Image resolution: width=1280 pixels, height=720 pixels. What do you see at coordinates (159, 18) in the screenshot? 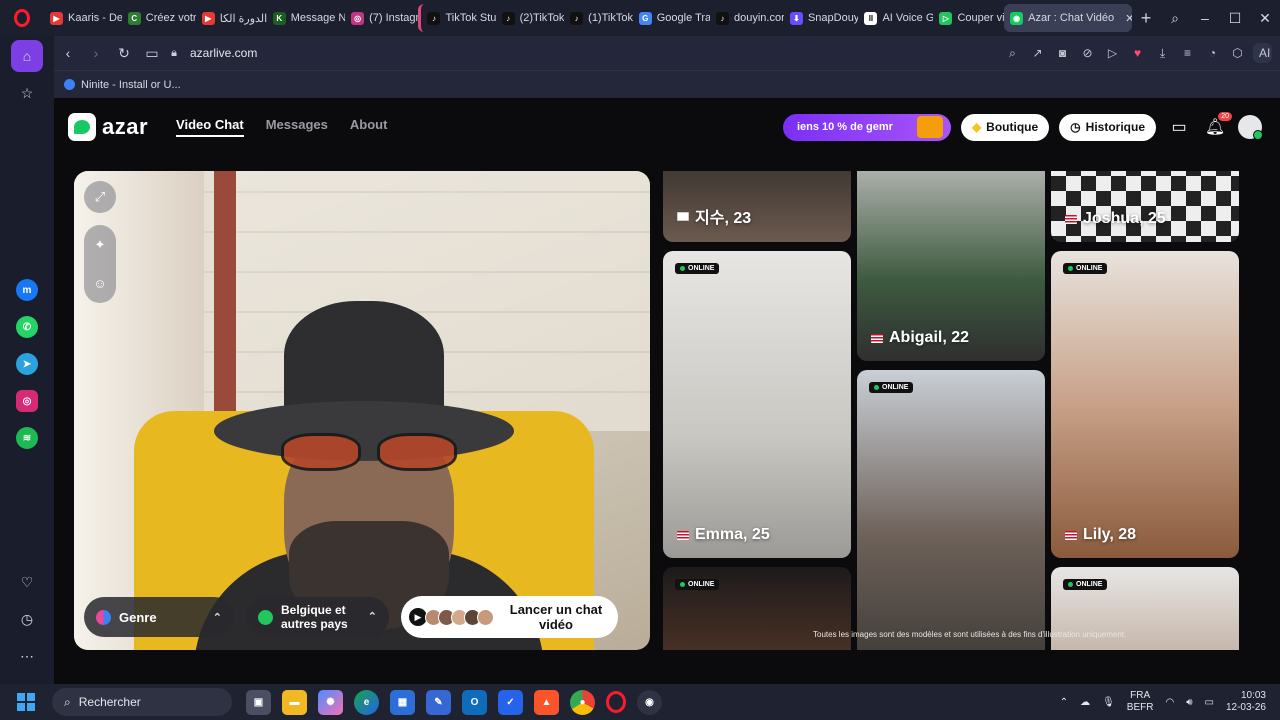
I see `browser-tab: C Créez votr` at bounding box center [159, 18].